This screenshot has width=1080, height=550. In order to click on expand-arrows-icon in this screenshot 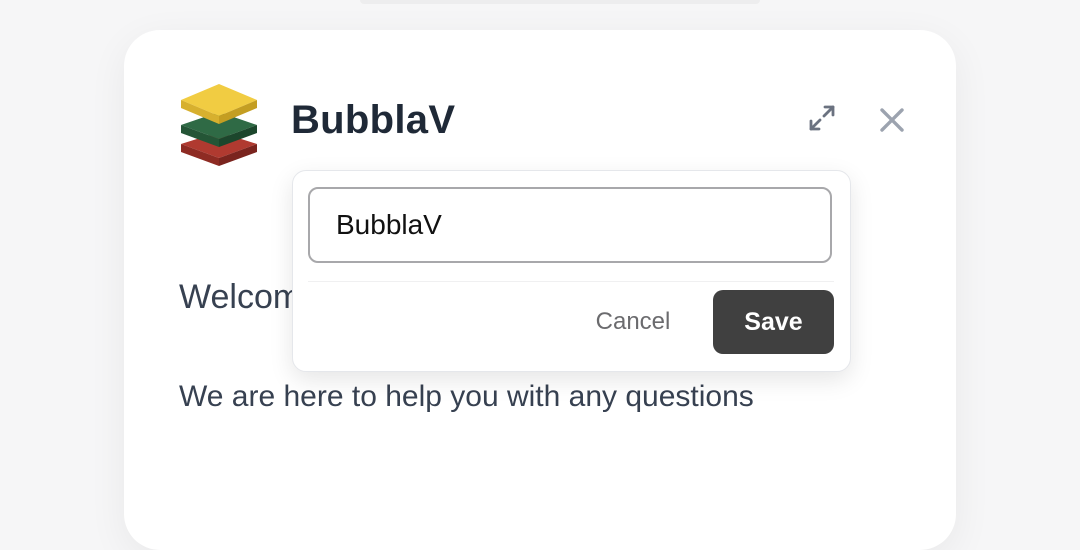, I will do `click(822, 118)`.